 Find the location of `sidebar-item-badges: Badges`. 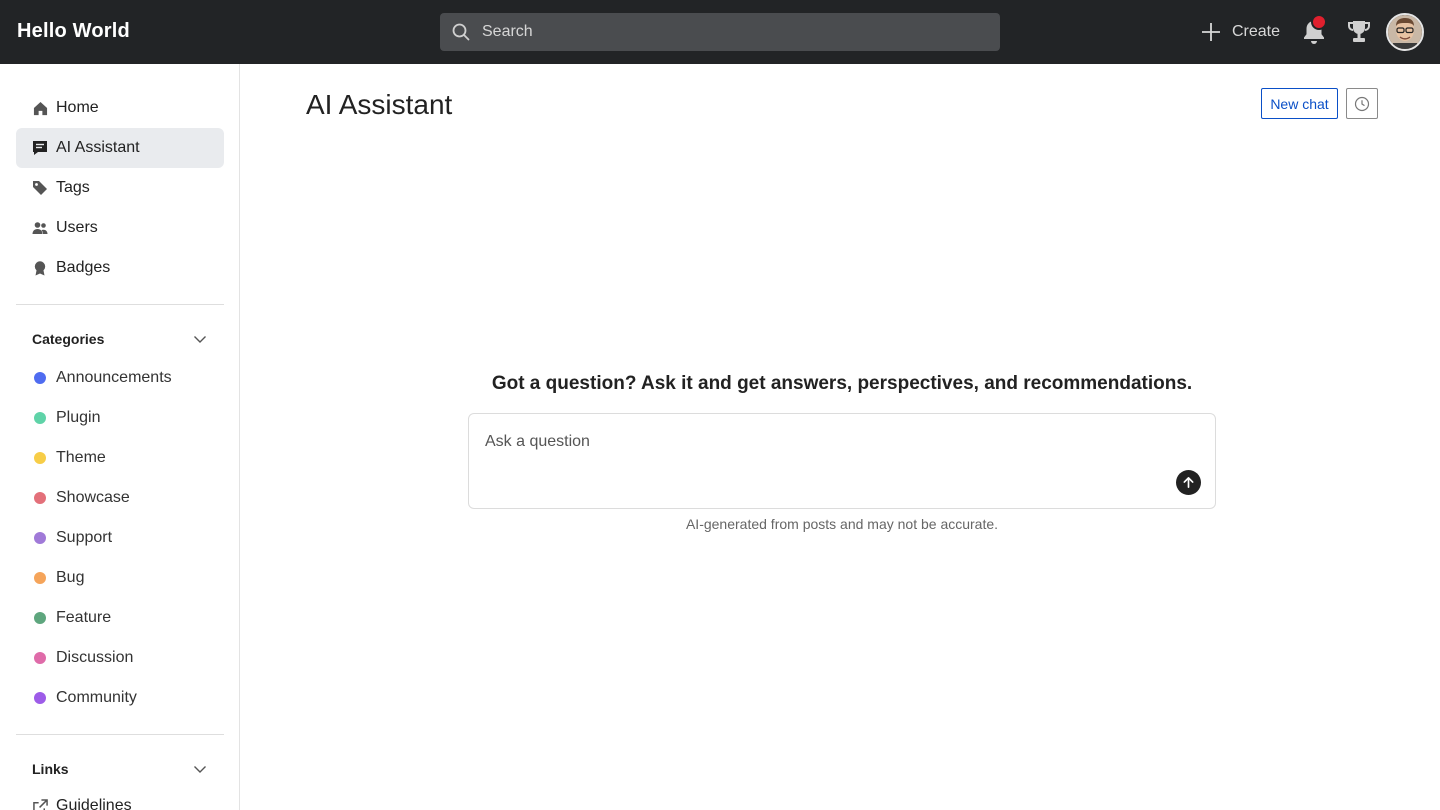

sidebar-item-badges: Badges is located at coordinates (120, 268).